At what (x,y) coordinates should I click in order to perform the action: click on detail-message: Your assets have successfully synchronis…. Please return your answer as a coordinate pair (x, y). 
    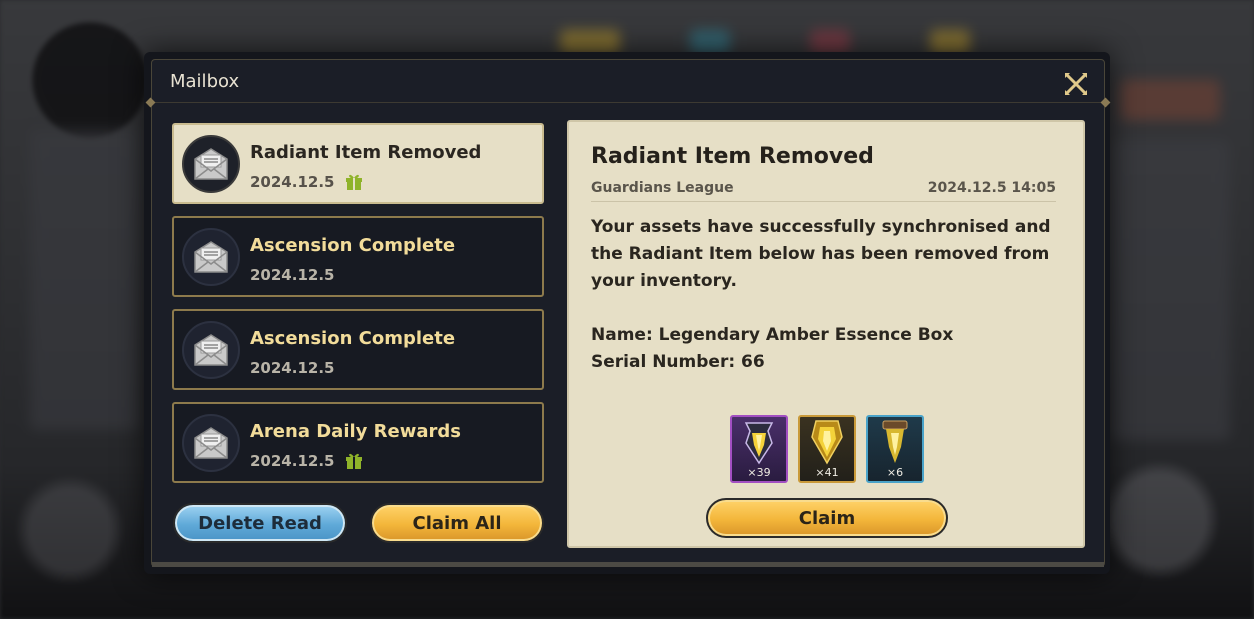
    Looking at the image, I should click on (821, 254).